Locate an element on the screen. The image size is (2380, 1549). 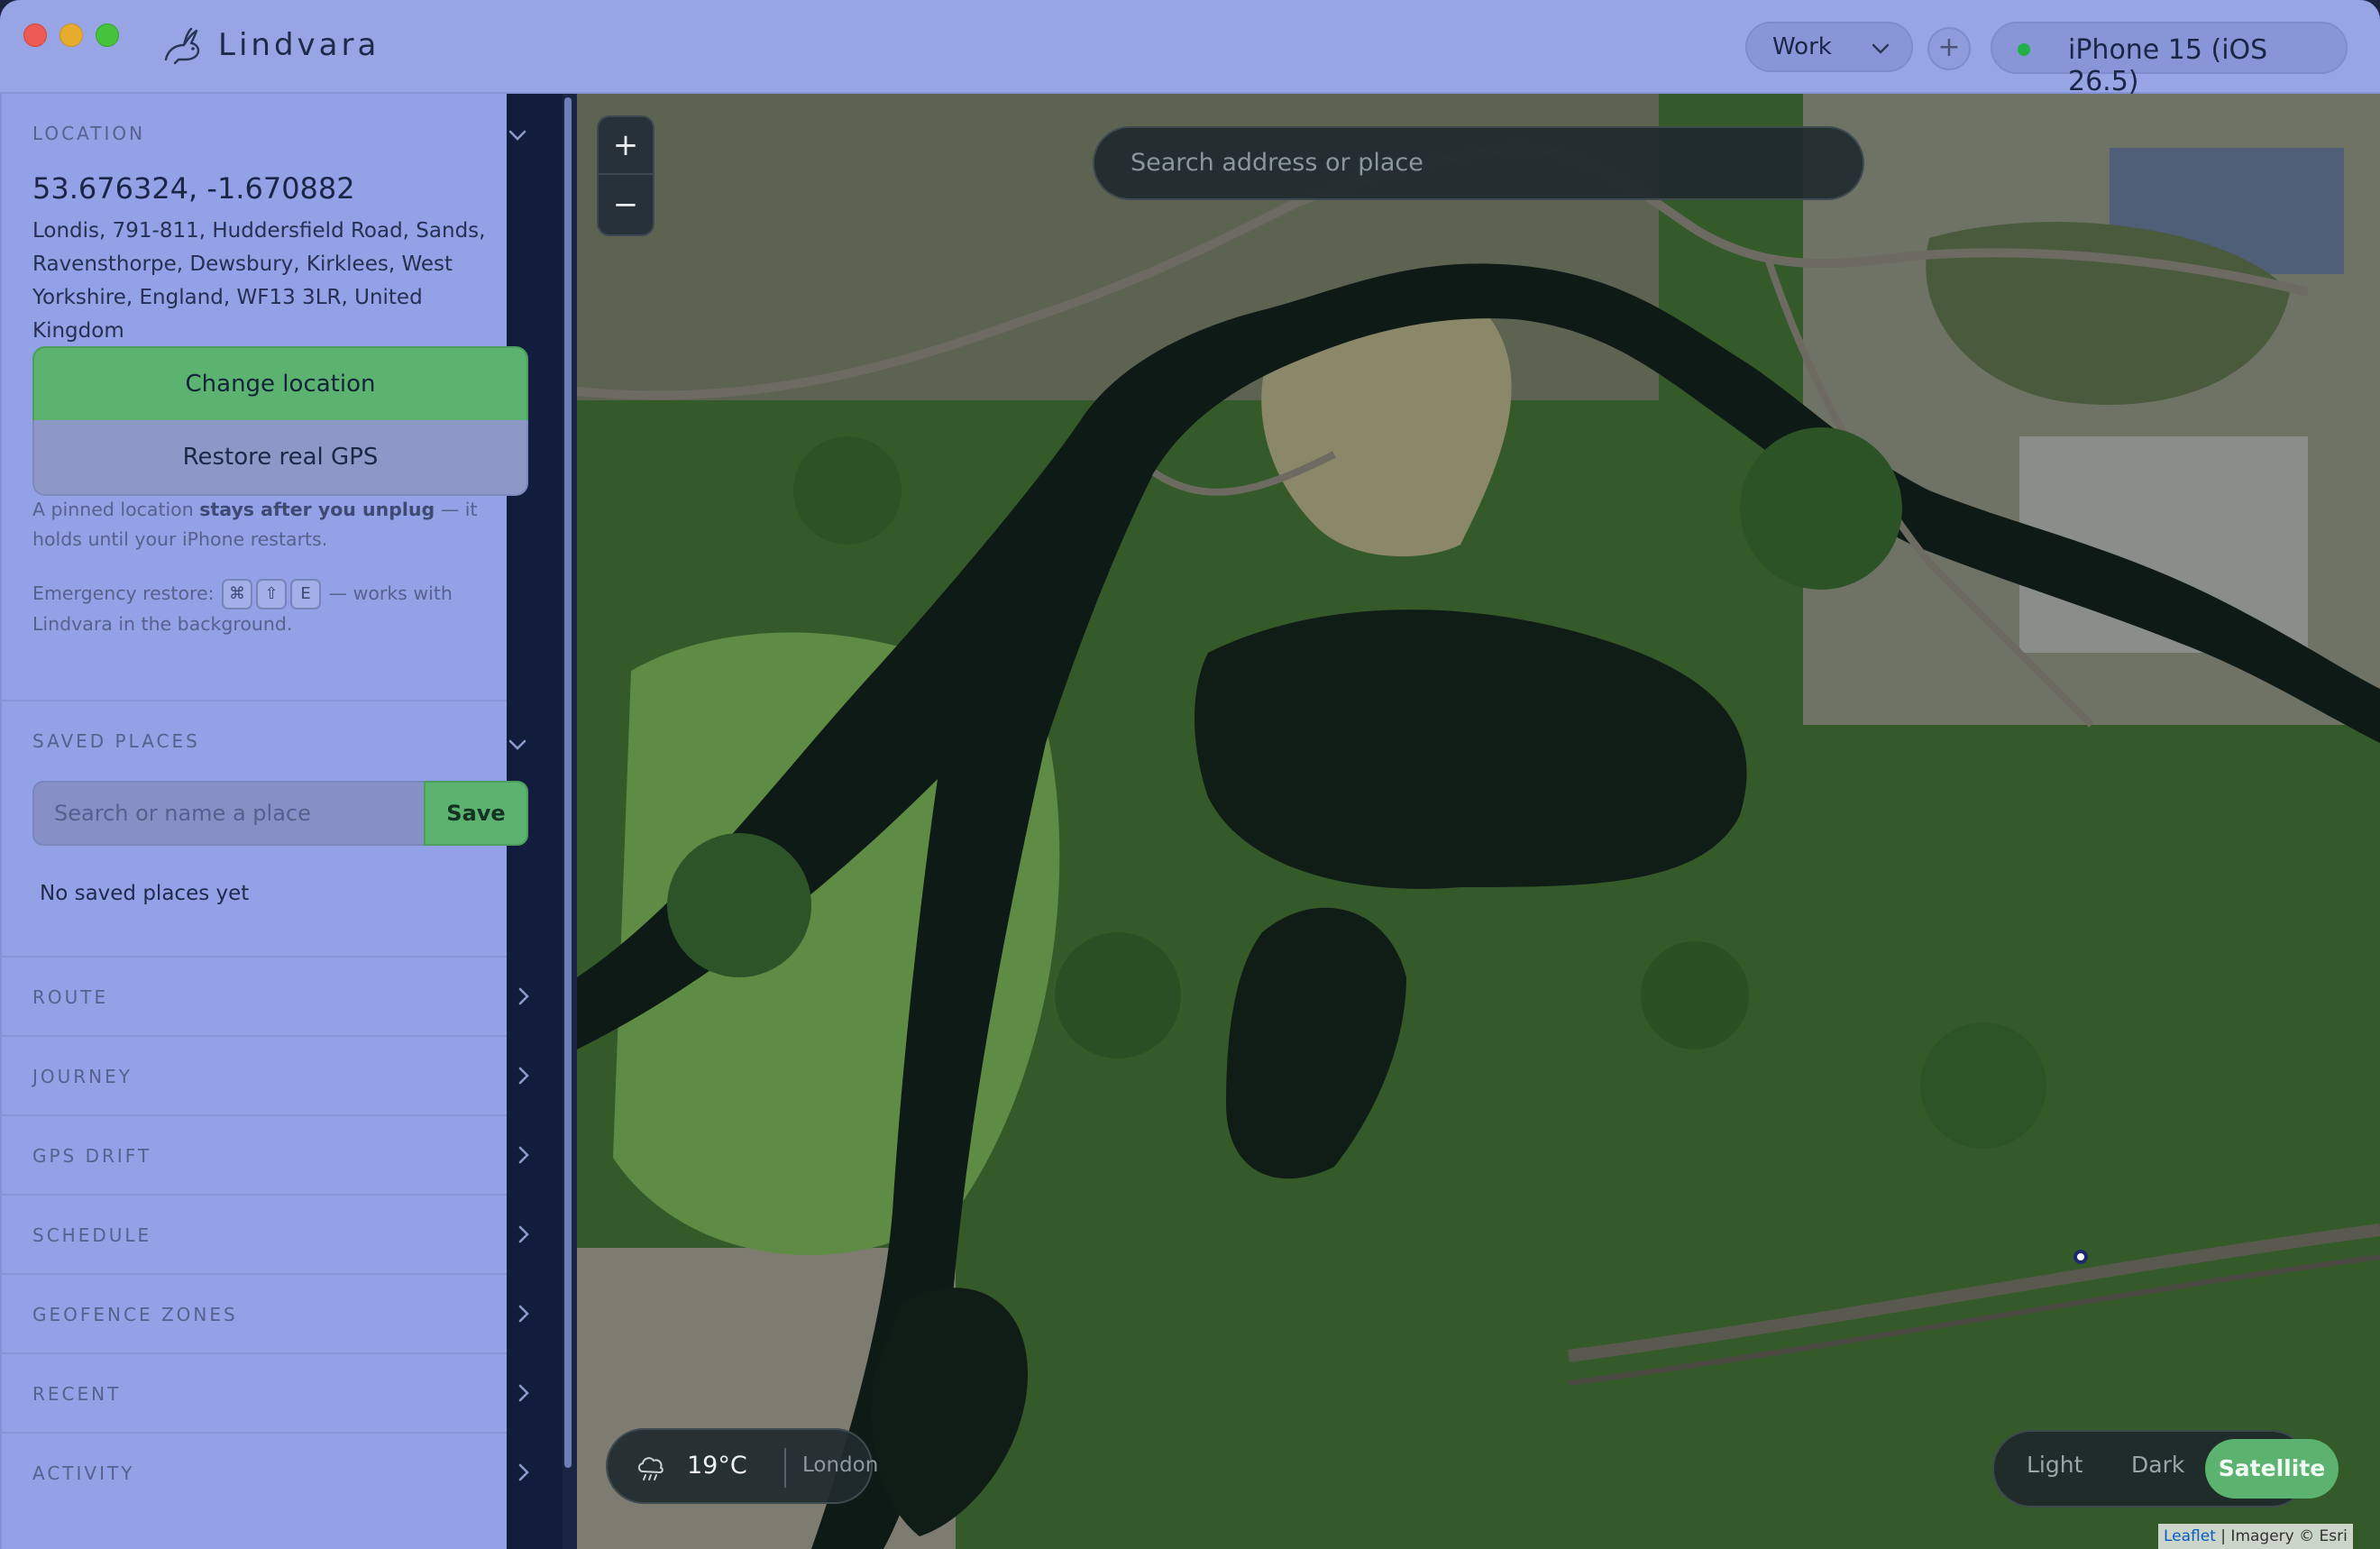
section-label: GEOFENCE ZONES is located at coordinates (135, 1314).